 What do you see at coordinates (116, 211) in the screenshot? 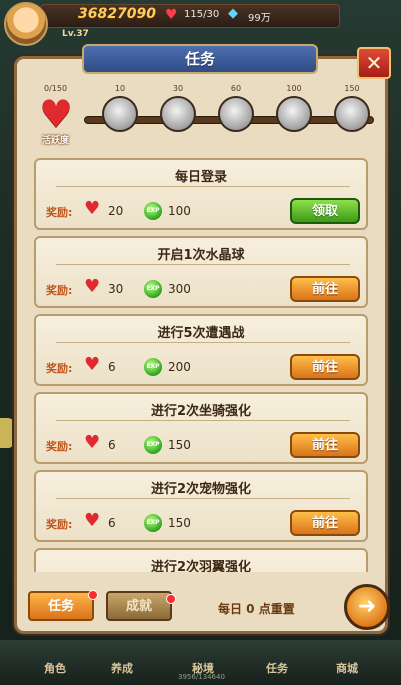
I see `heart-reward: 20` at bounding box center [116, 211].